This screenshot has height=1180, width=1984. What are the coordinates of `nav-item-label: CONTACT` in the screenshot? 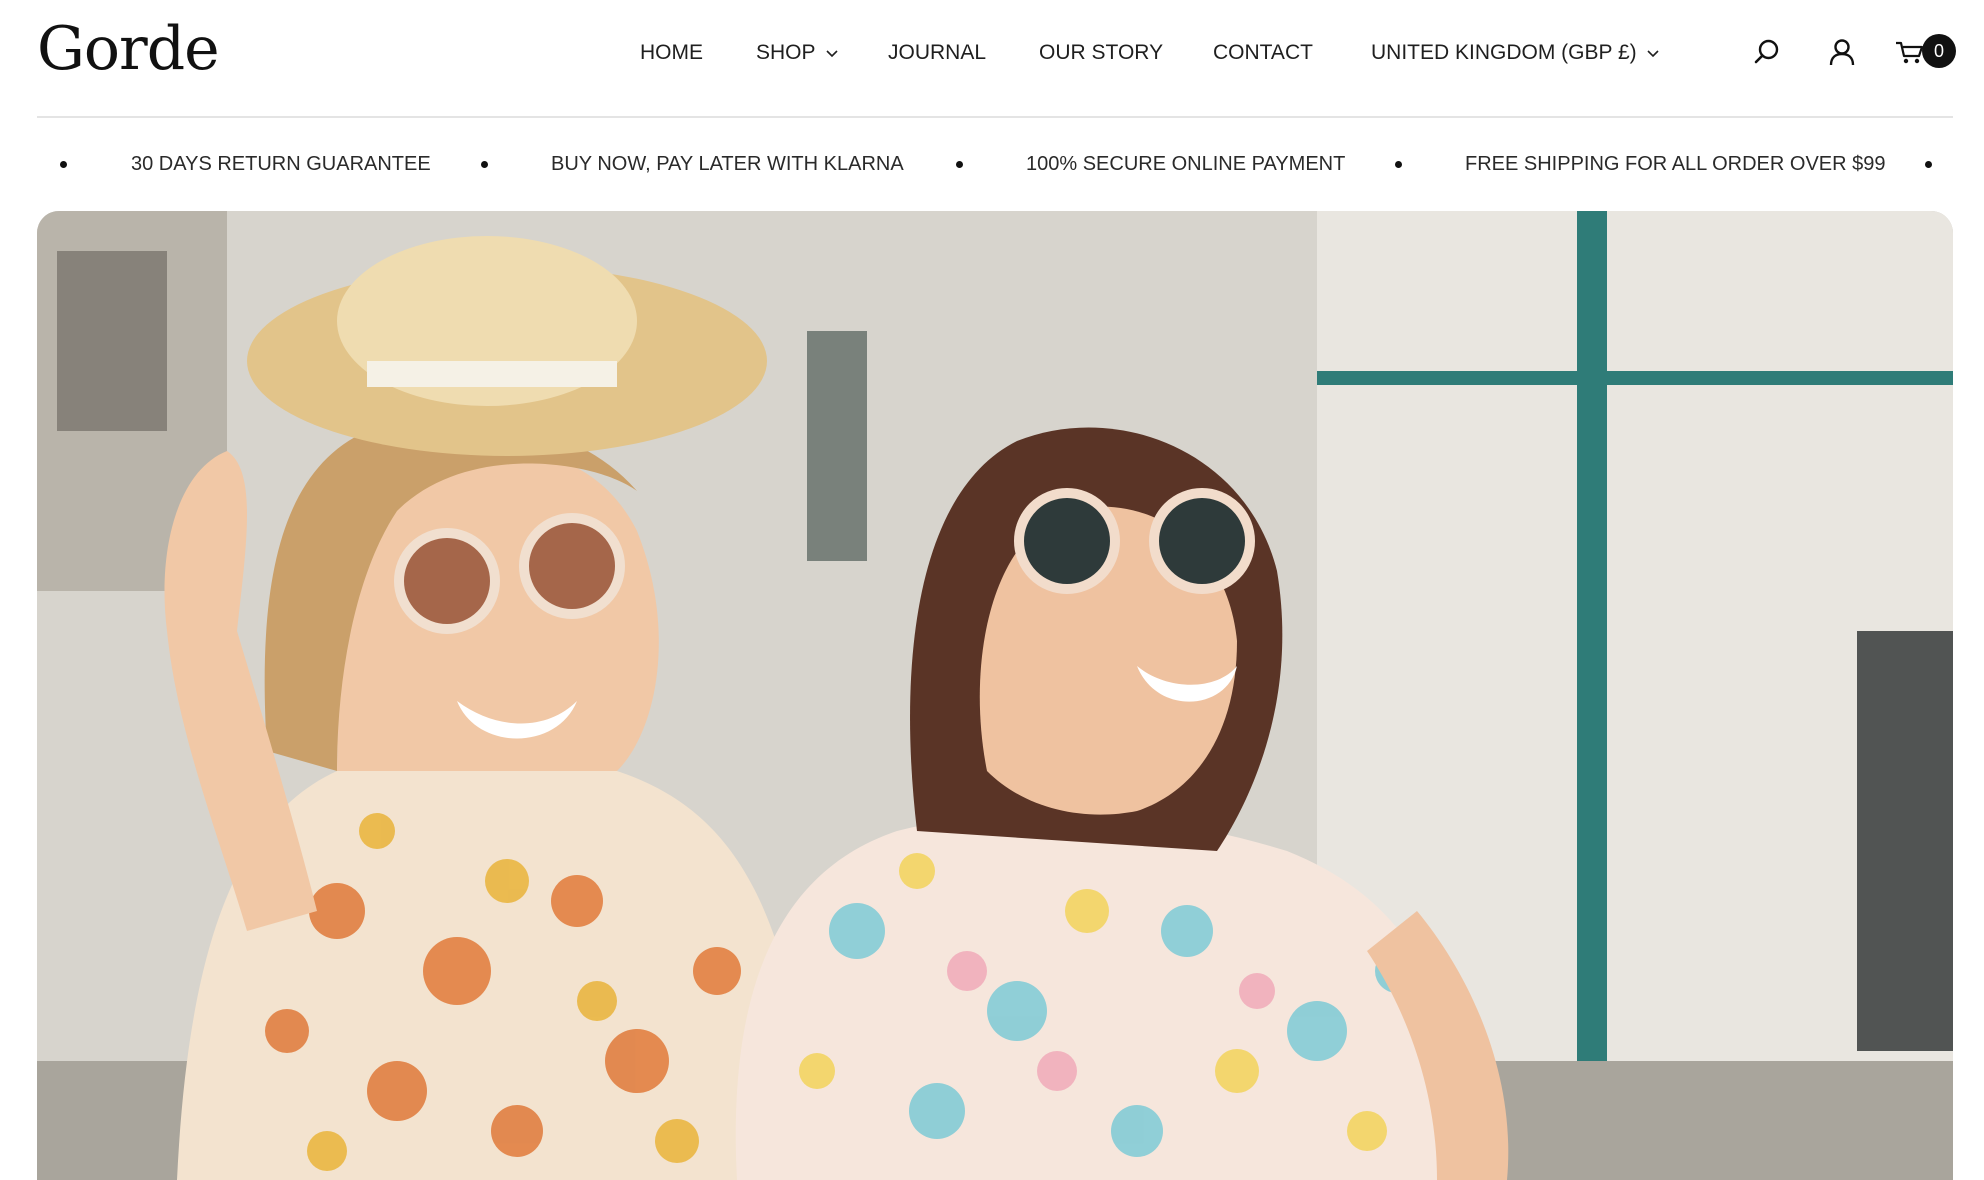 It's located at (1263, 52).